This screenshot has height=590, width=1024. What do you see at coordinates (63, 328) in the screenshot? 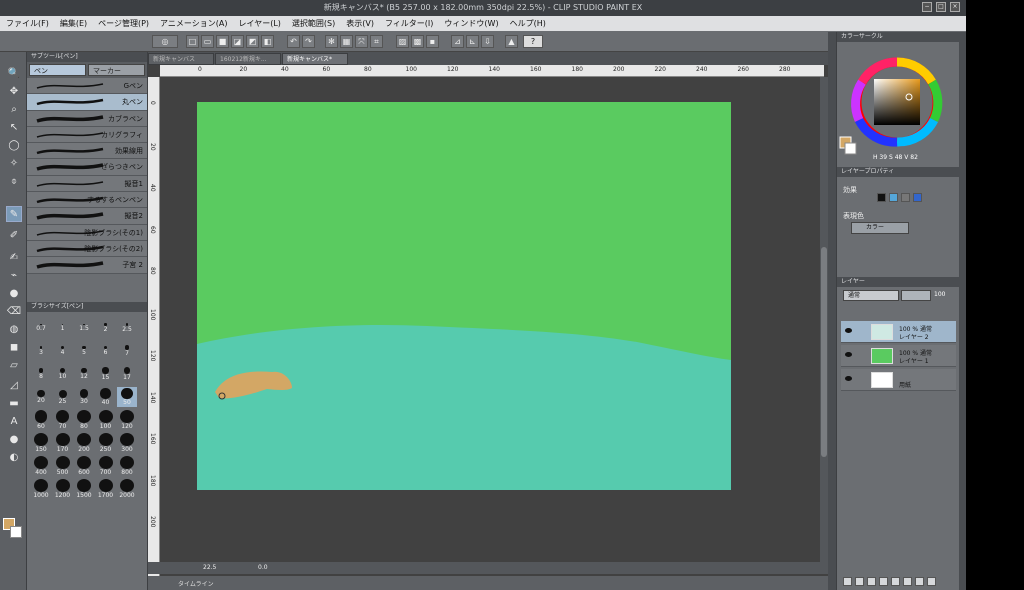
I see `brush-size-option: 1` at bounding box center [63, 328].